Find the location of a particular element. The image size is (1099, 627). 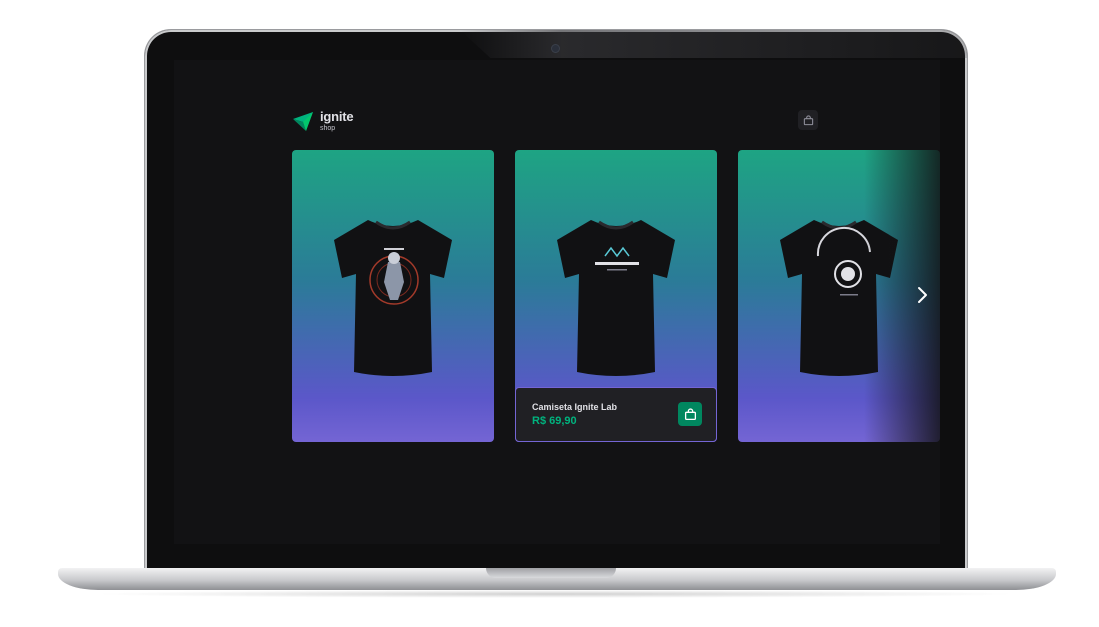

laptop-notch is located at coordinates (551, 573).